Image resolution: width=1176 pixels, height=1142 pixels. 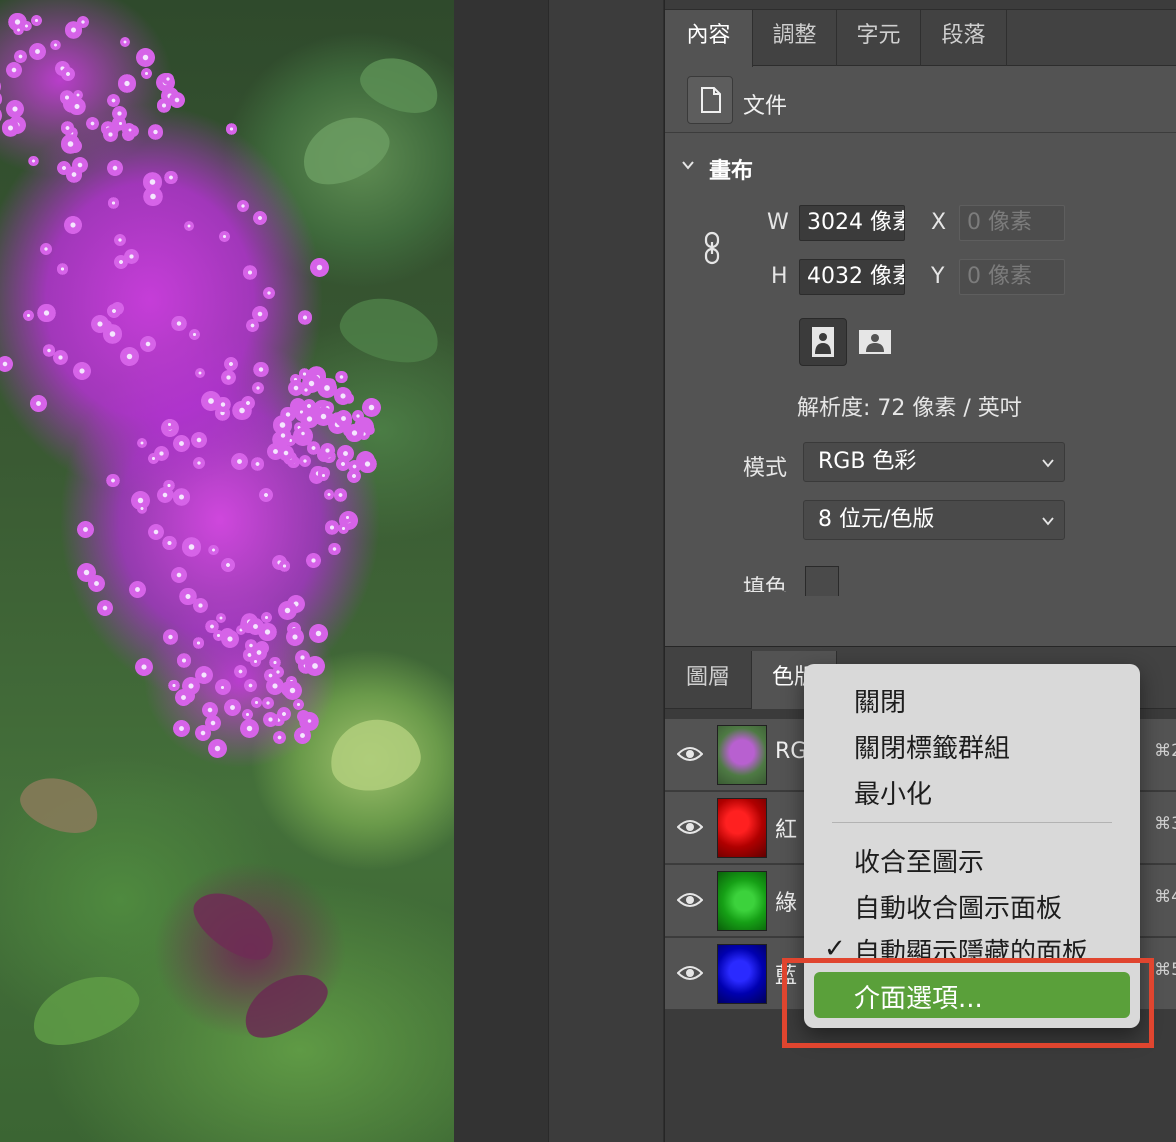 What do you see at coordinates (765, 106) in the screenshot?
I see `document-label: 文件` at bounding box center [765, 106].